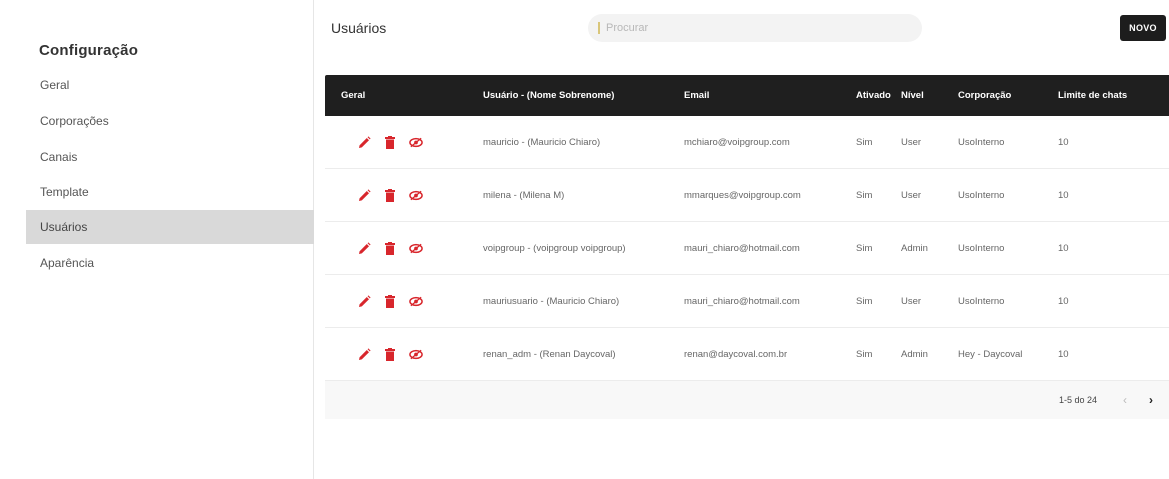 The image size is (1169, 479). Describe the element at coordinates (353, 95) in the screenshot. I see `column-header-geral: Geral` at that location.